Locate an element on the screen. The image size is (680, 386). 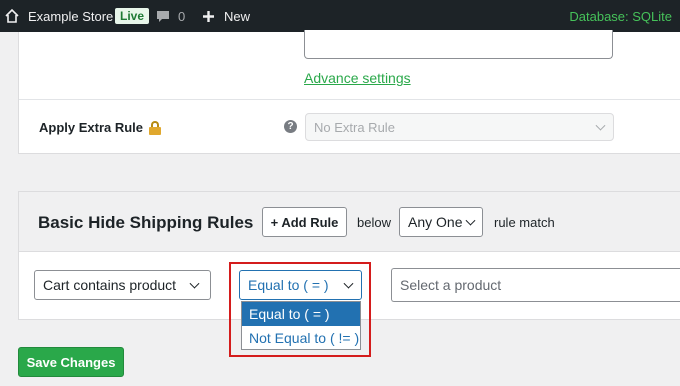
save-changes-button: Save Changes is located at coordinates (71, 362).